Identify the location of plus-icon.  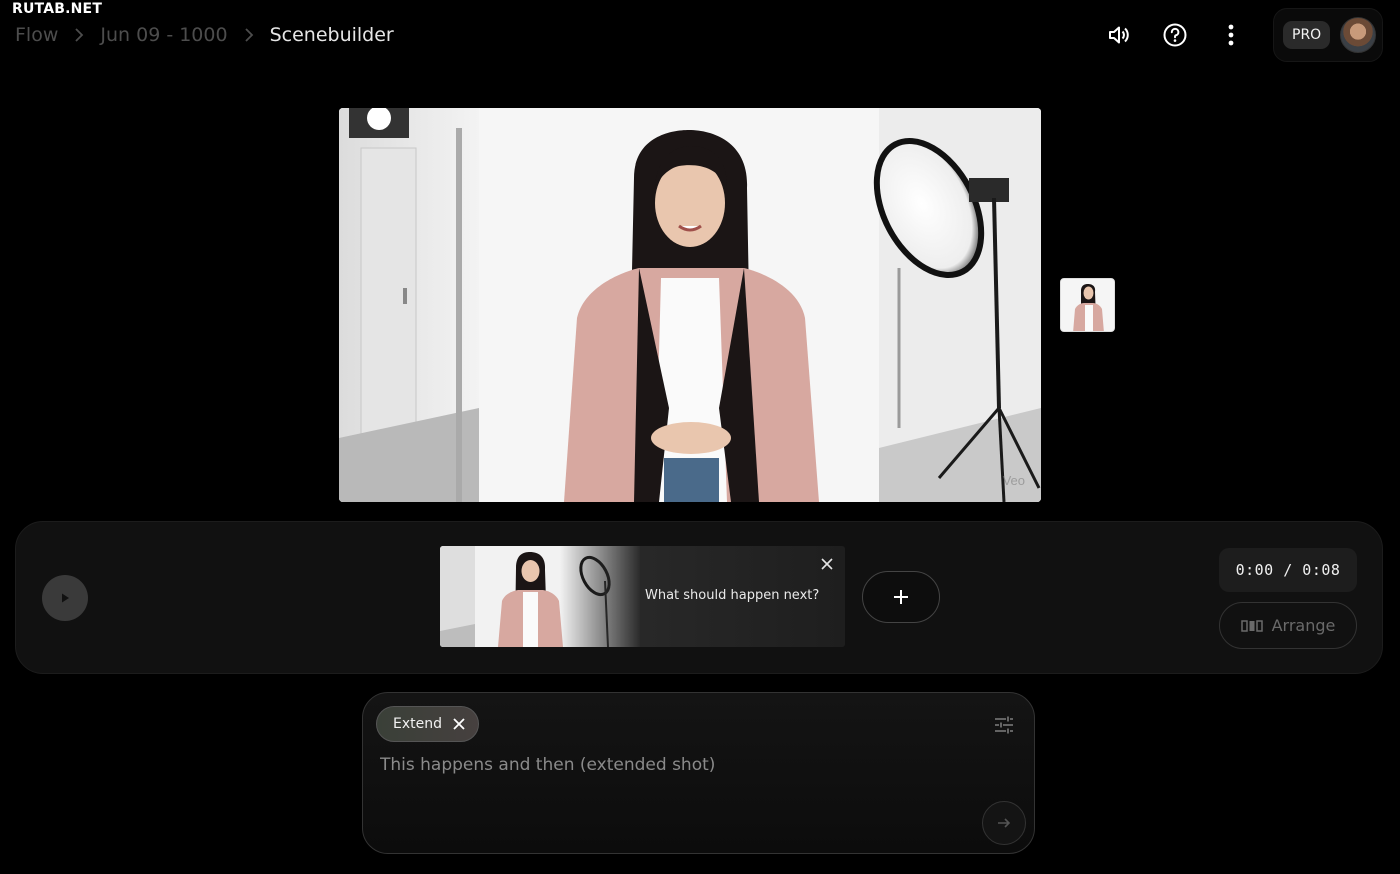
(901, 597).